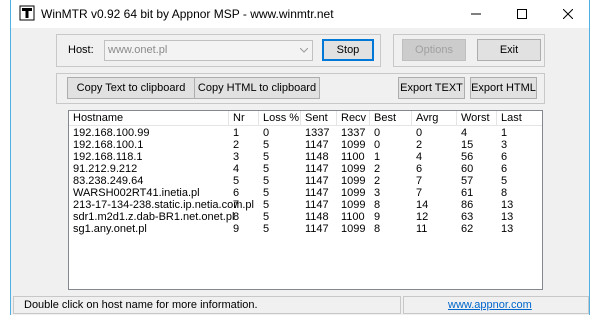  I want to click on column-header-last: Last, so click(519, 118).